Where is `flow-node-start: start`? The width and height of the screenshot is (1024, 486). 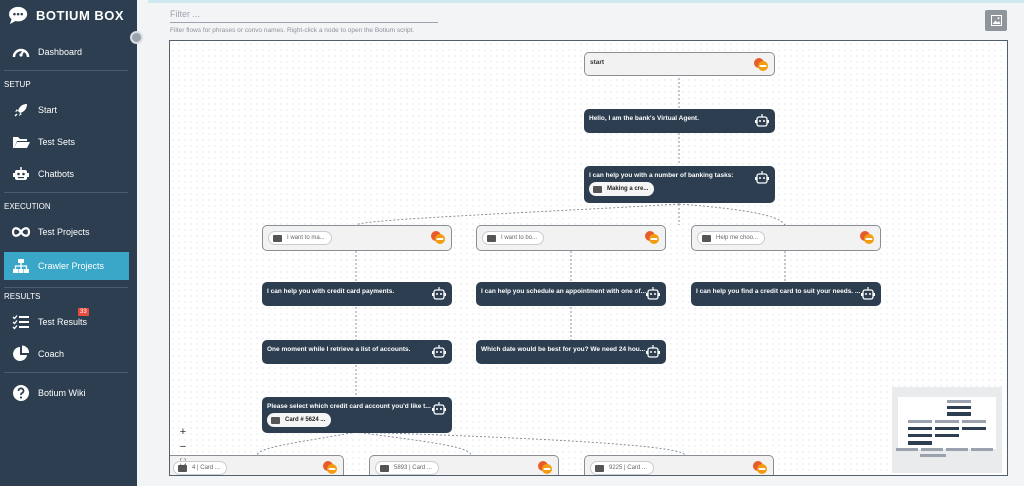 flow-node-start: start is located at coordinates (679, 64).